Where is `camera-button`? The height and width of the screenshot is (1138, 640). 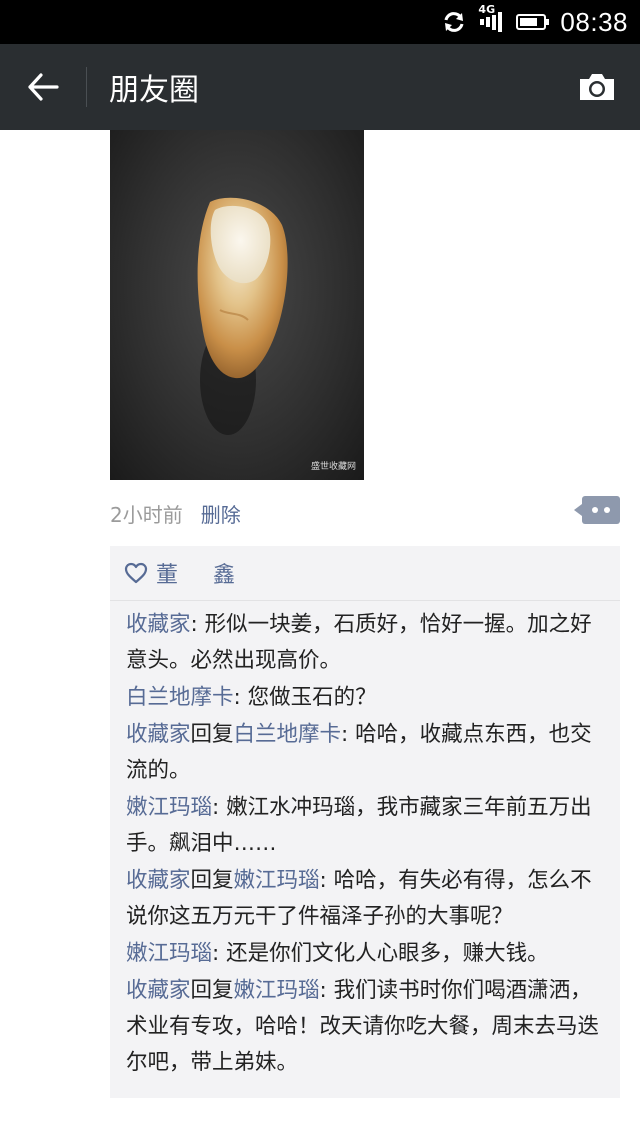 camera-button is located at coordinates (597, 87).